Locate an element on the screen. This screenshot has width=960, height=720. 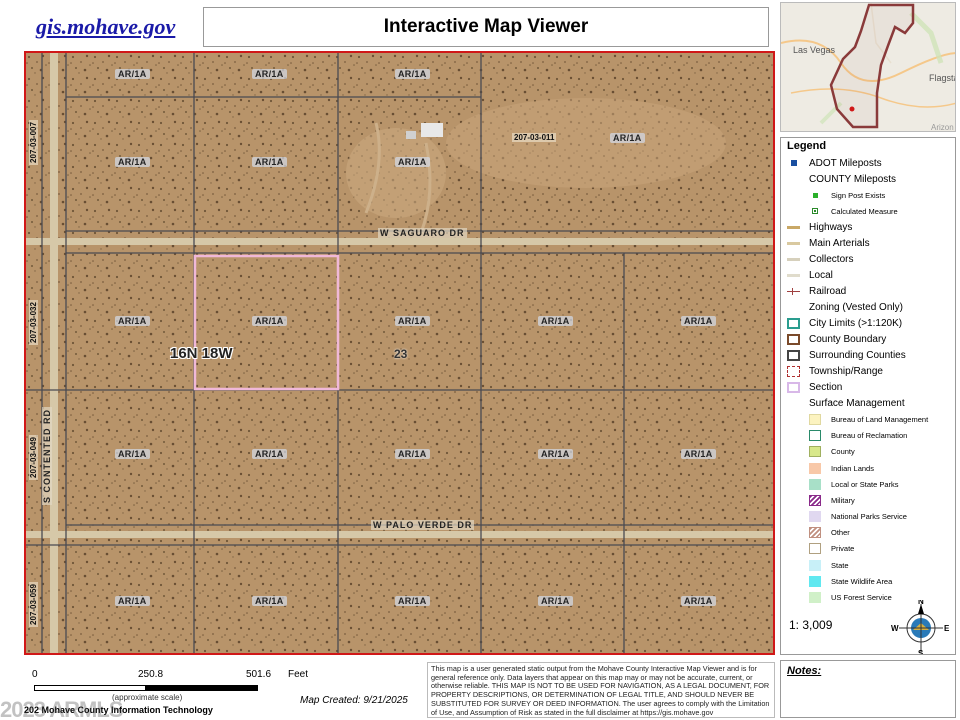
legend-item: Local is located at coordinates (868, 275).